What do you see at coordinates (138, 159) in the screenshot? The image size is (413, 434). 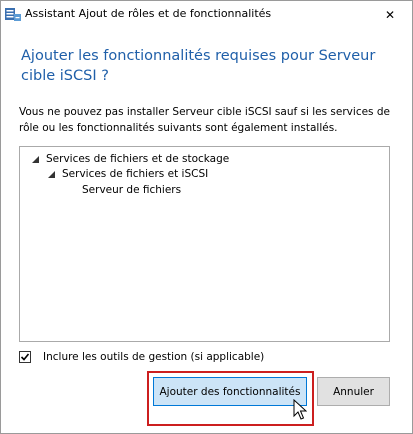 I see `tree-item-label: Services de fichiers et de stockage` at bounding box center [138, 159].